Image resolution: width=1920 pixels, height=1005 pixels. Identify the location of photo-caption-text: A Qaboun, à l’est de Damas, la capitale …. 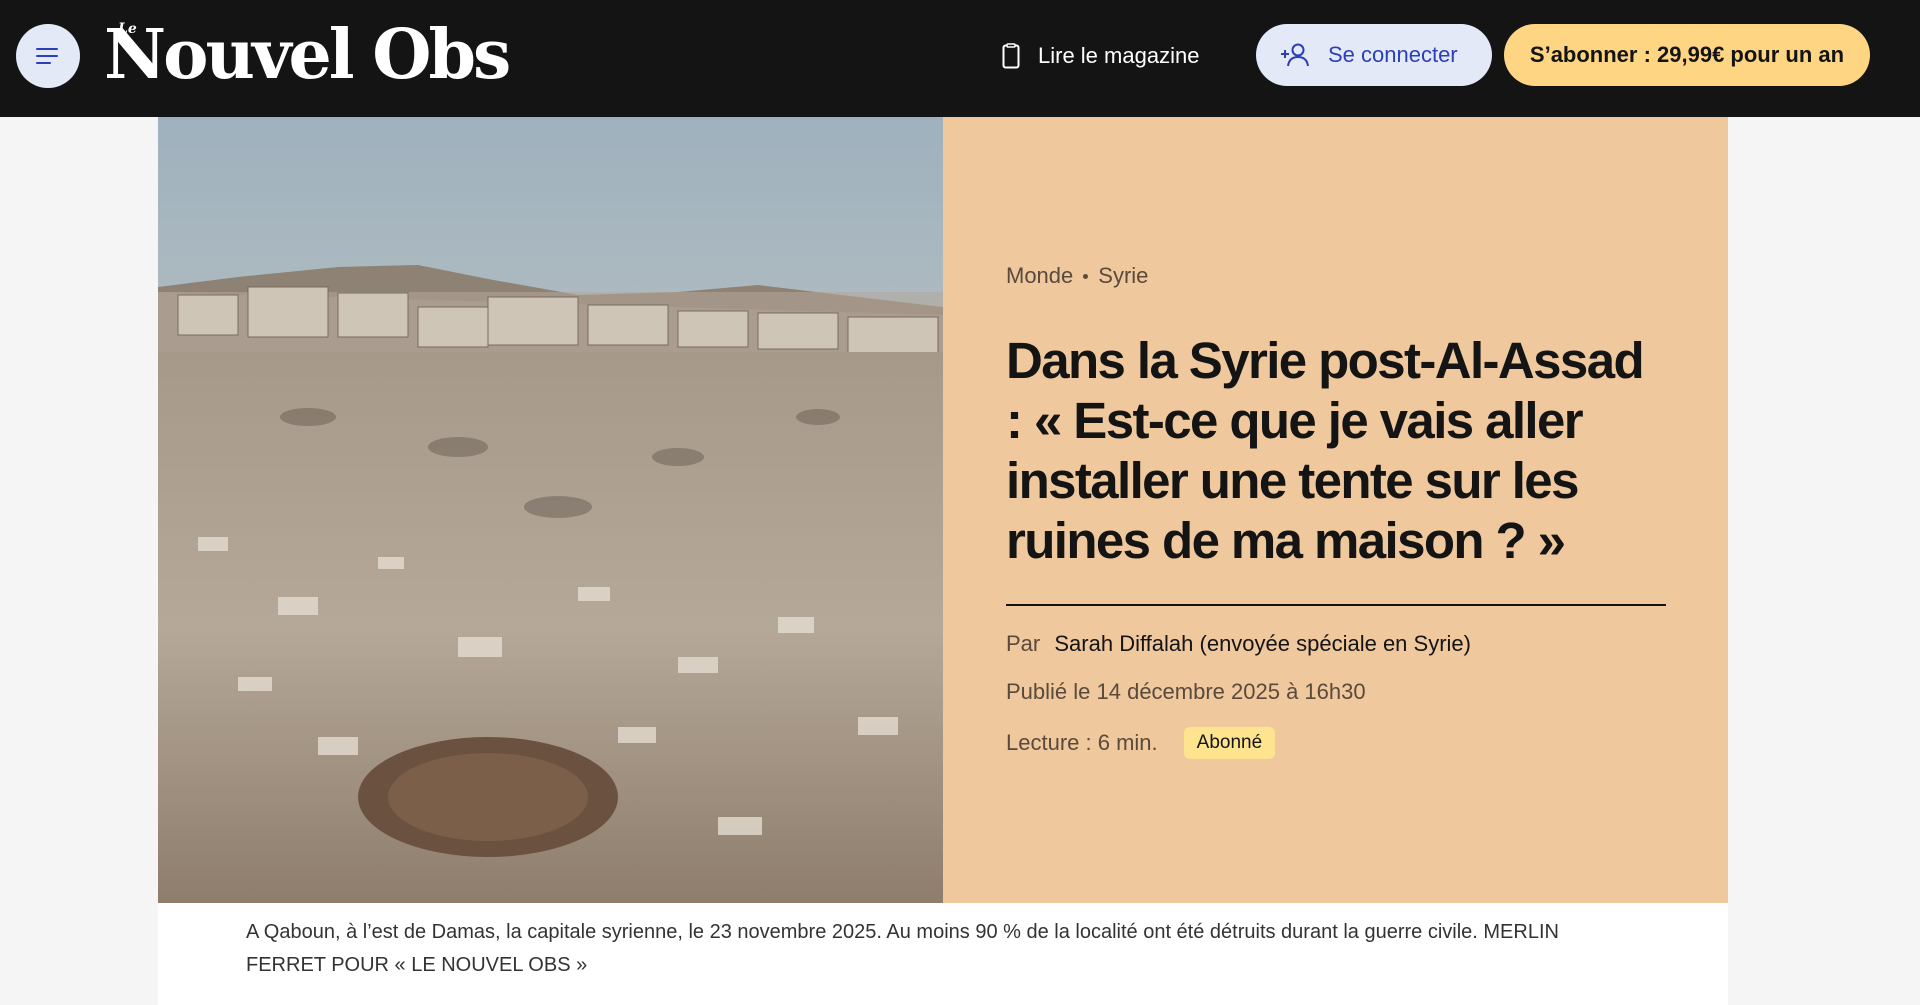
(902, 948).